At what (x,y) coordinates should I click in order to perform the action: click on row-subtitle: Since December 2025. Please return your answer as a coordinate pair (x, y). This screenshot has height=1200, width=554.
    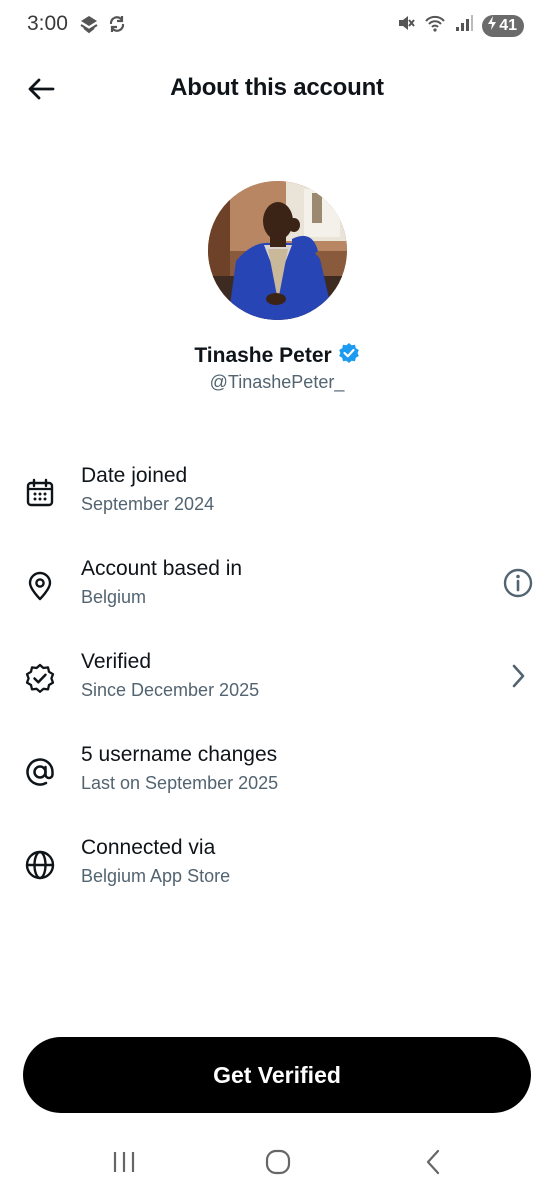
    Looking at the image, I should click on (170, 690).